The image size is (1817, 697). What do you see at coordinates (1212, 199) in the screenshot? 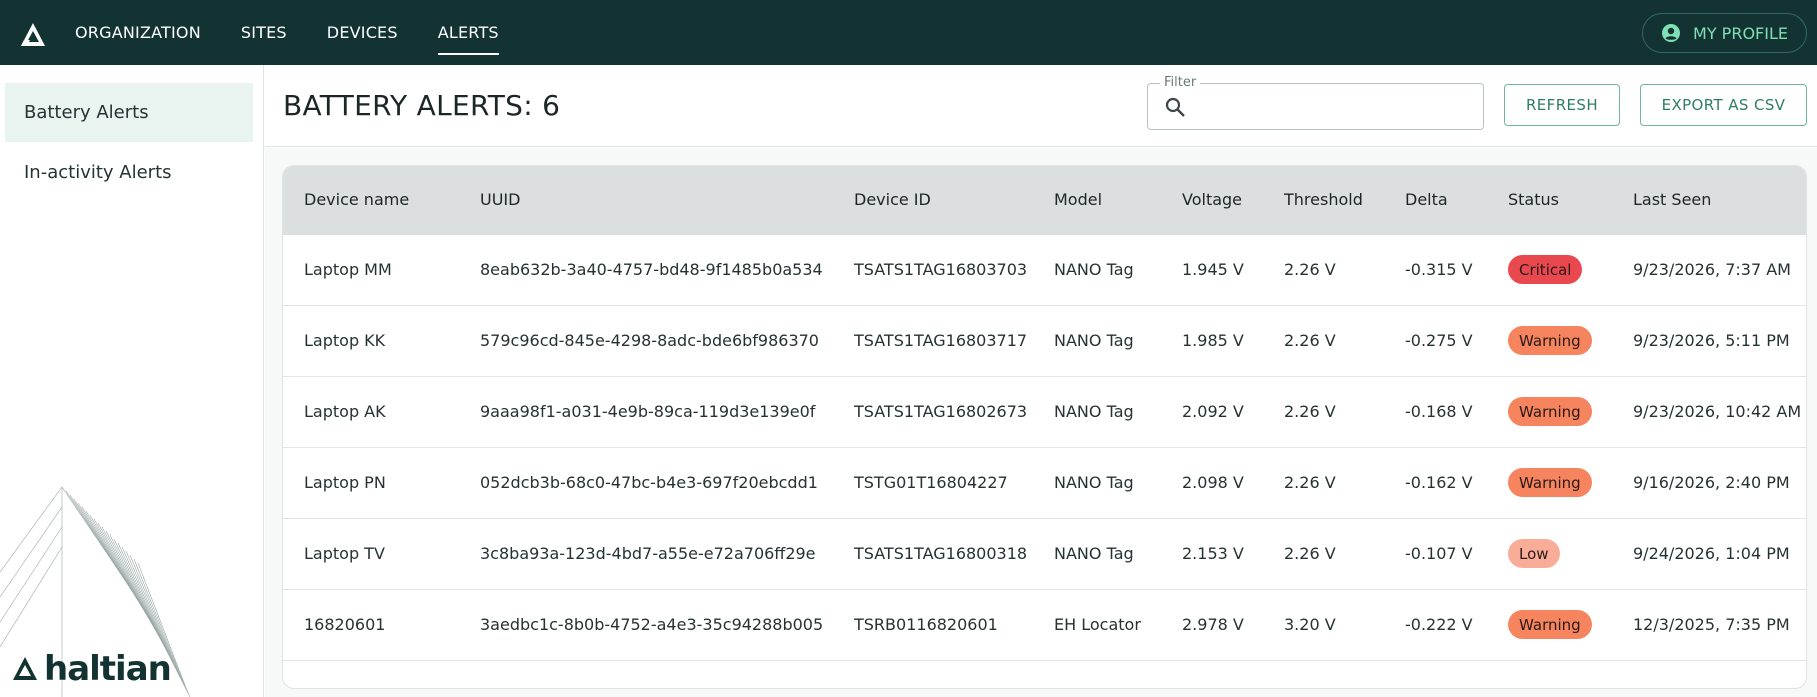
I see `column-header-voltage: Voltage` at bounding box center [1212, 199].